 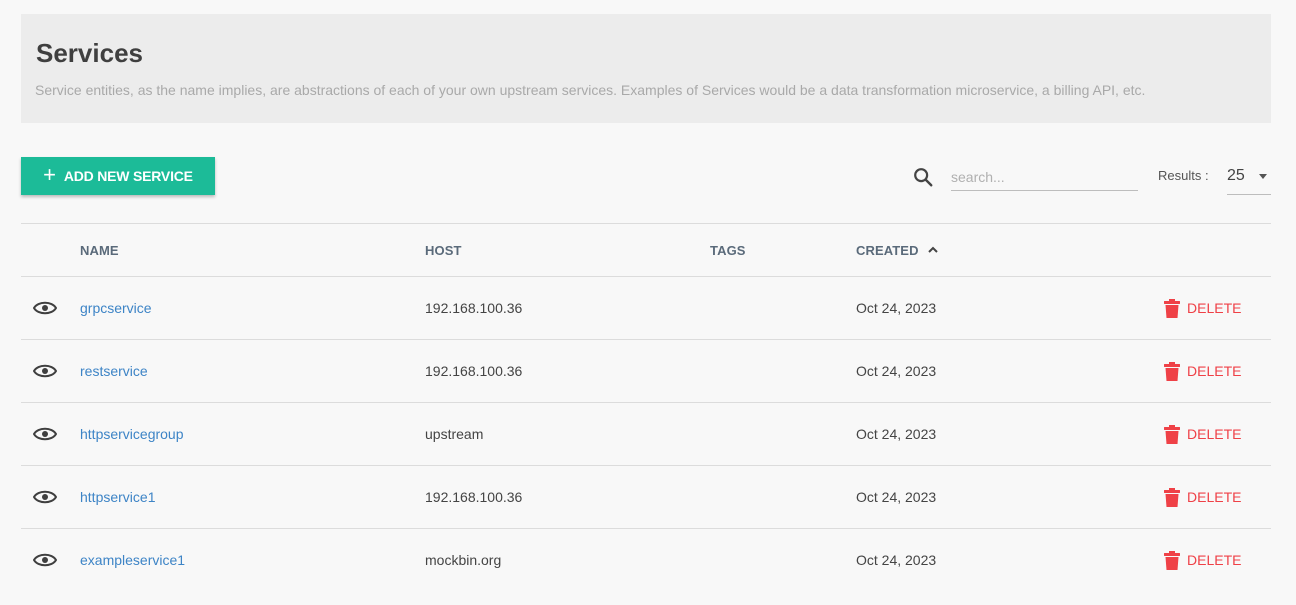 What do you see at coordinates (49, 174) in the screenshot?
I see `plus-icon: +` at bounding box center [49, 174].